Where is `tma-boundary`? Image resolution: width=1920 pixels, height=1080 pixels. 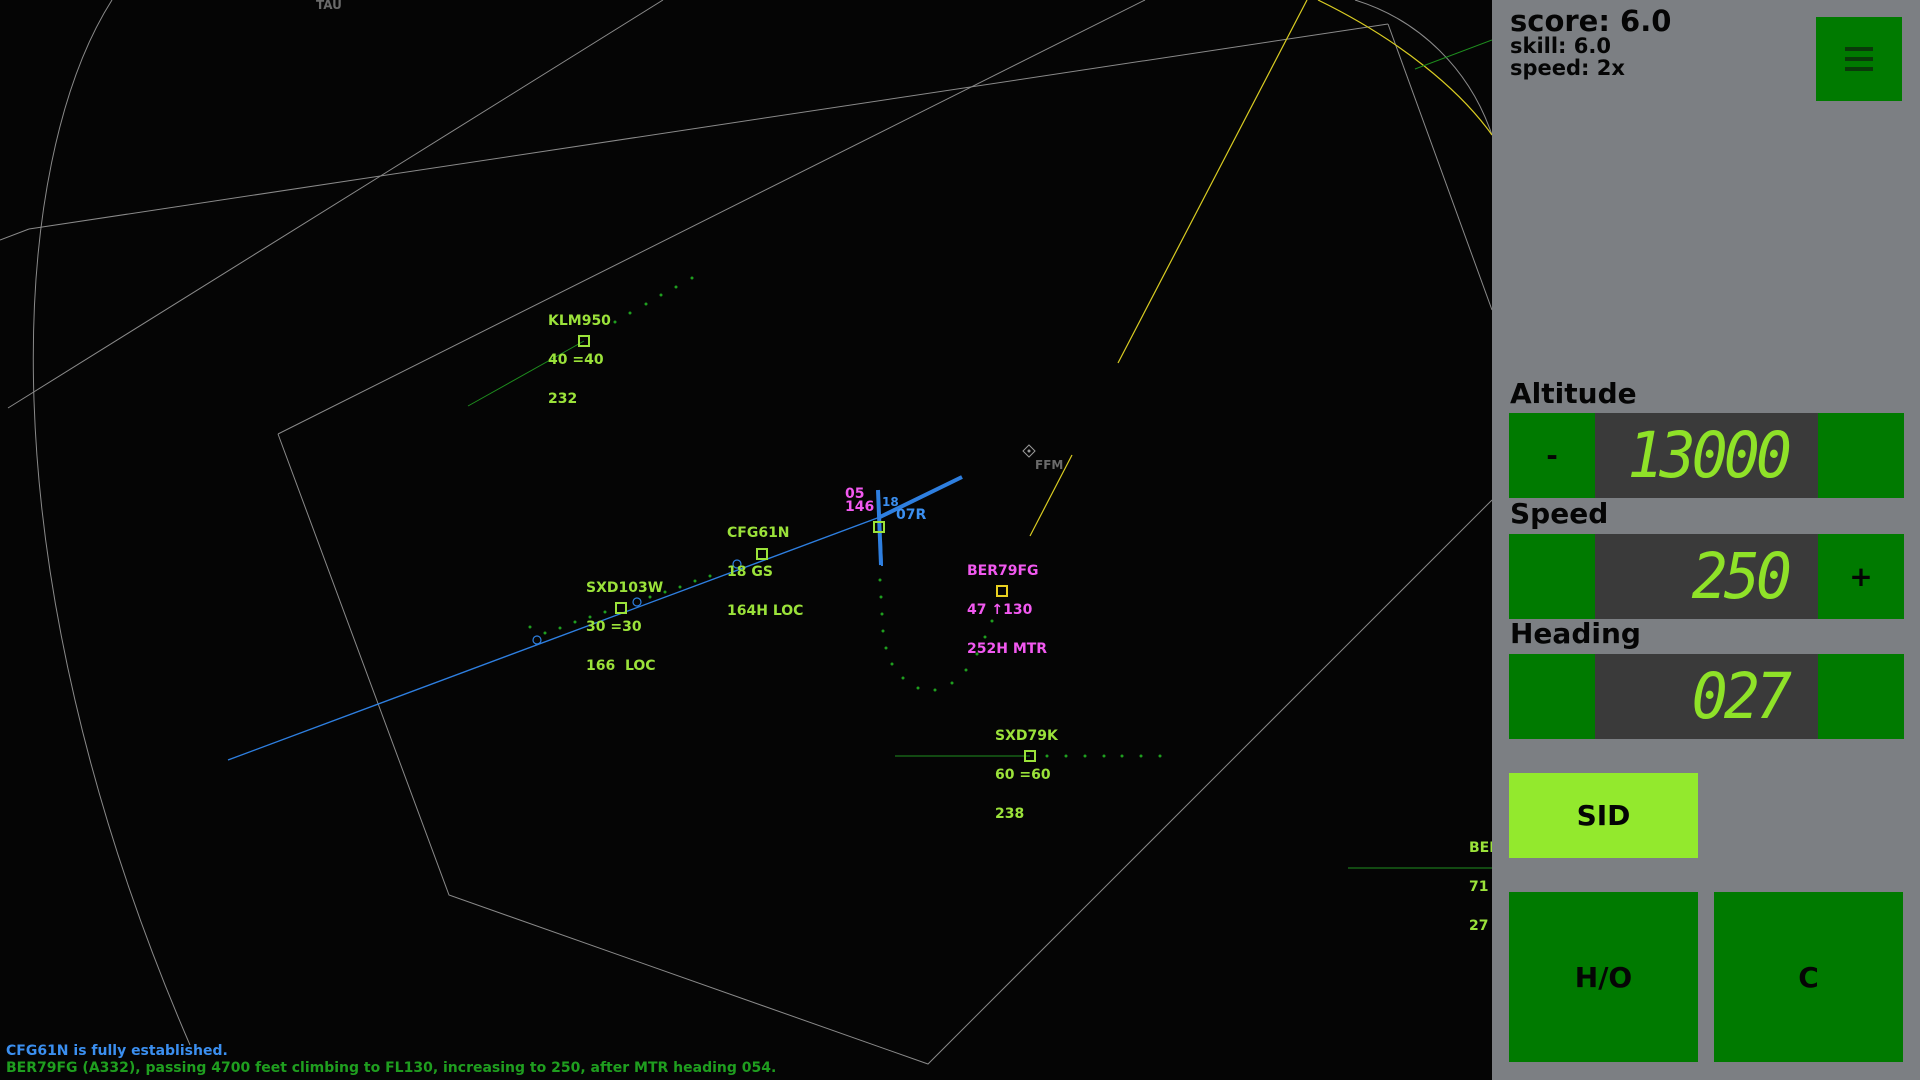 tma-boundary is located at coordinates (1439, 167).